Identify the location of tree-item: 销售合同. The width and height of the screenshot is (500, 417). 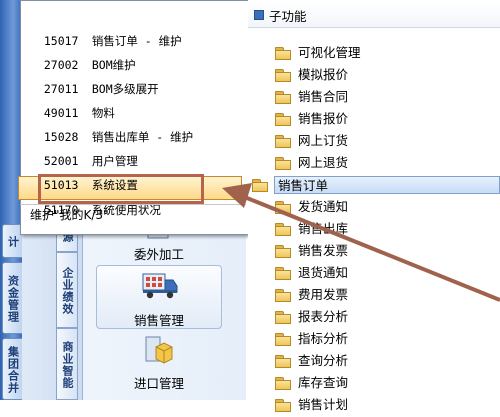
(387, 98).